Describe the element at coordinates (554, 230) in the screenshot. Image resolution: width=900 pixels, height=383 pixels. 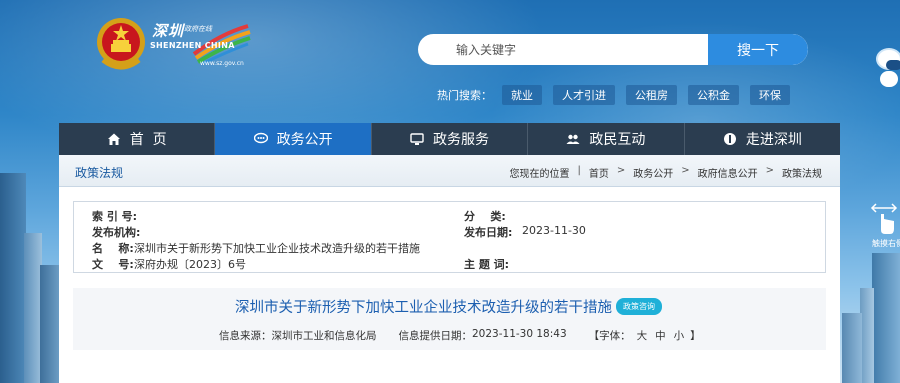
I see `publish-date-value: 2023-11-30` at that location.